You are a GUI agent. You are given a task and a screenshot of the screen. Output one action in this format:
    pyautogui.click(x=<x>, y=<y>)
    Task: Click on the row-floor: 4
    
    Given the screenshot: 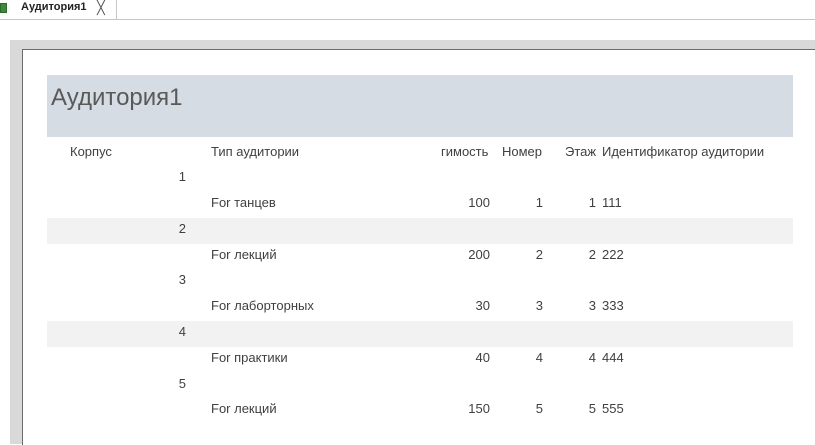 What is the action you would take?
    pyautogui.click(x=592, y=357)
    